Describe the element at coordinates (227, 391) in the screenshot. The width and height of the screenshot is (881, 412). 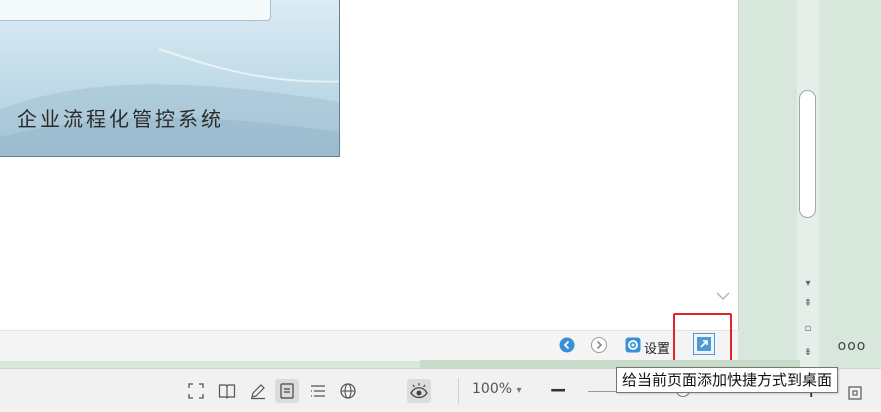
I see `reading-mode-icon` at that location.